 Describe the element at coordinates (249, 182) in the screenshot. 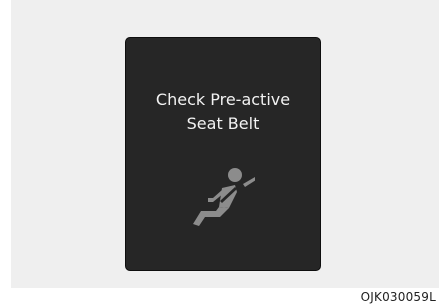

I see `belt-anchor-shape` at that location.